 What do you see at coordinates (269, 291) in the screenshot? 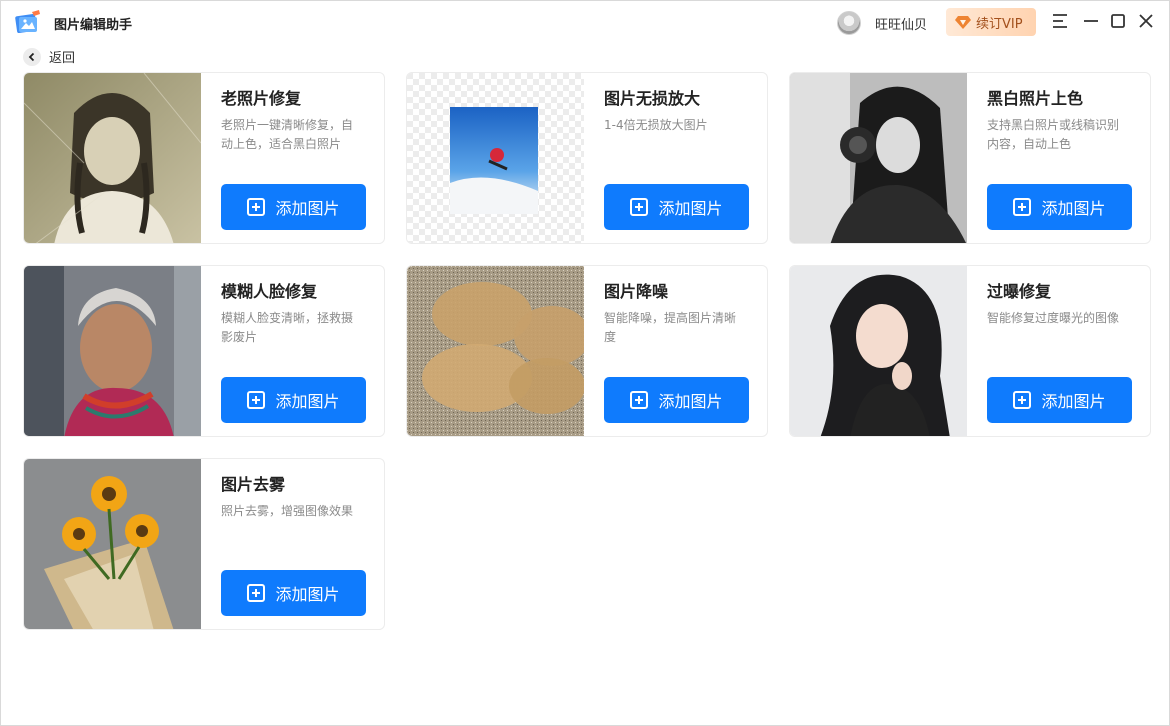
I see `card-title: 模糊人脸修复` at bounding box center [269, 291].